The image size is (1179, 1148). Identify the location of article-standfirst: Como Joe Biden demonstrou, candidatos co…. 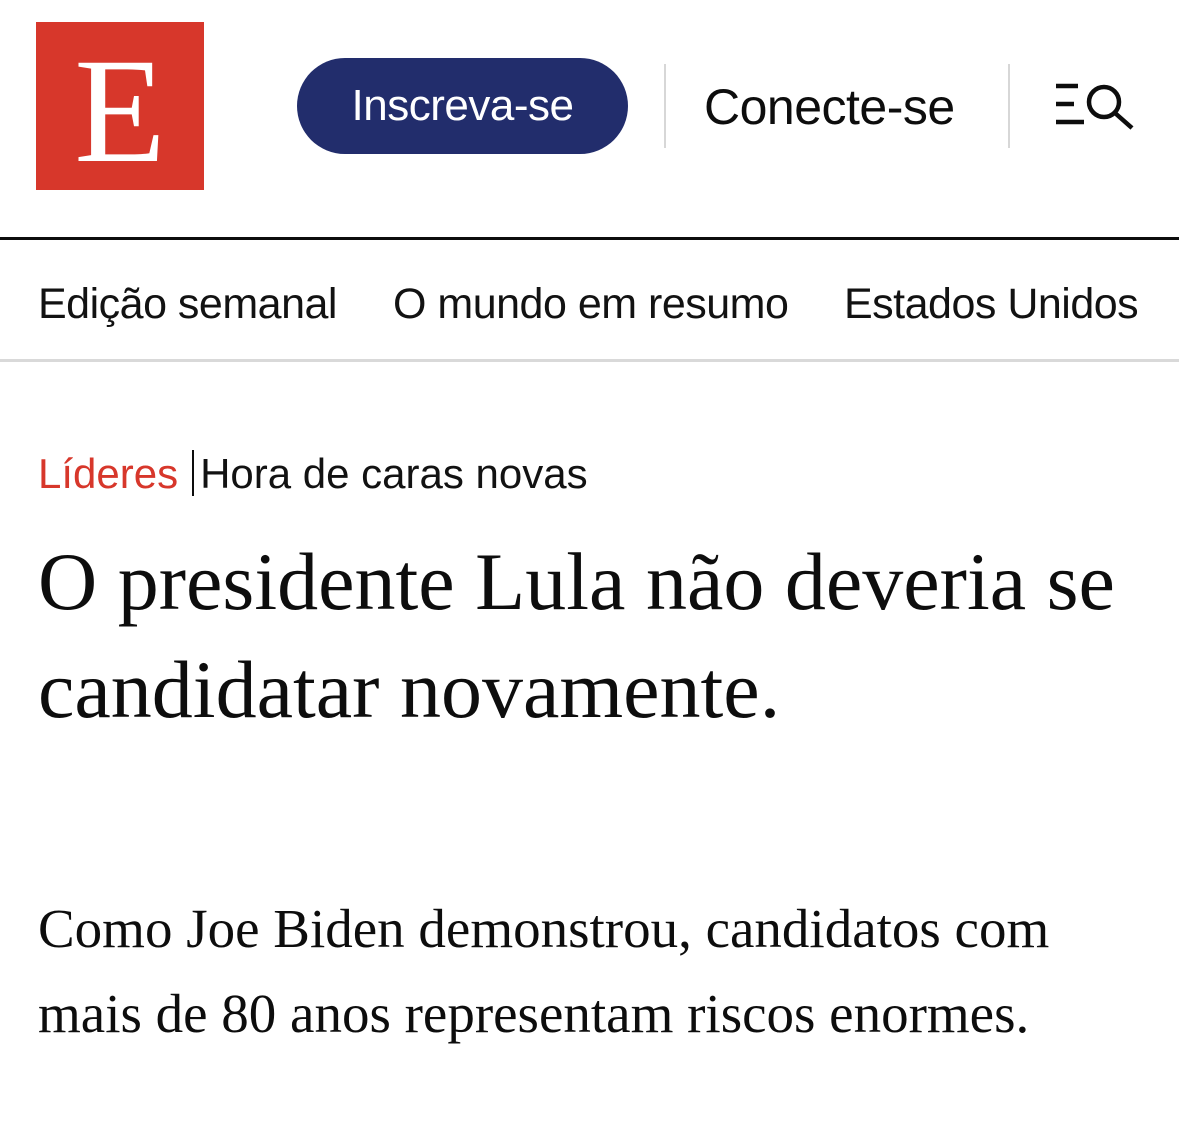
(544, 971).